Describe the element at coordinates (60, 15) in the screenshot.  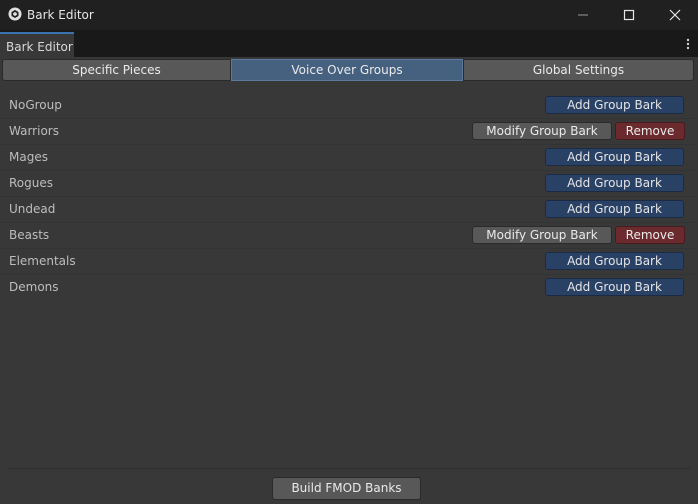
I see `window-title: Bark Editor` at that location.